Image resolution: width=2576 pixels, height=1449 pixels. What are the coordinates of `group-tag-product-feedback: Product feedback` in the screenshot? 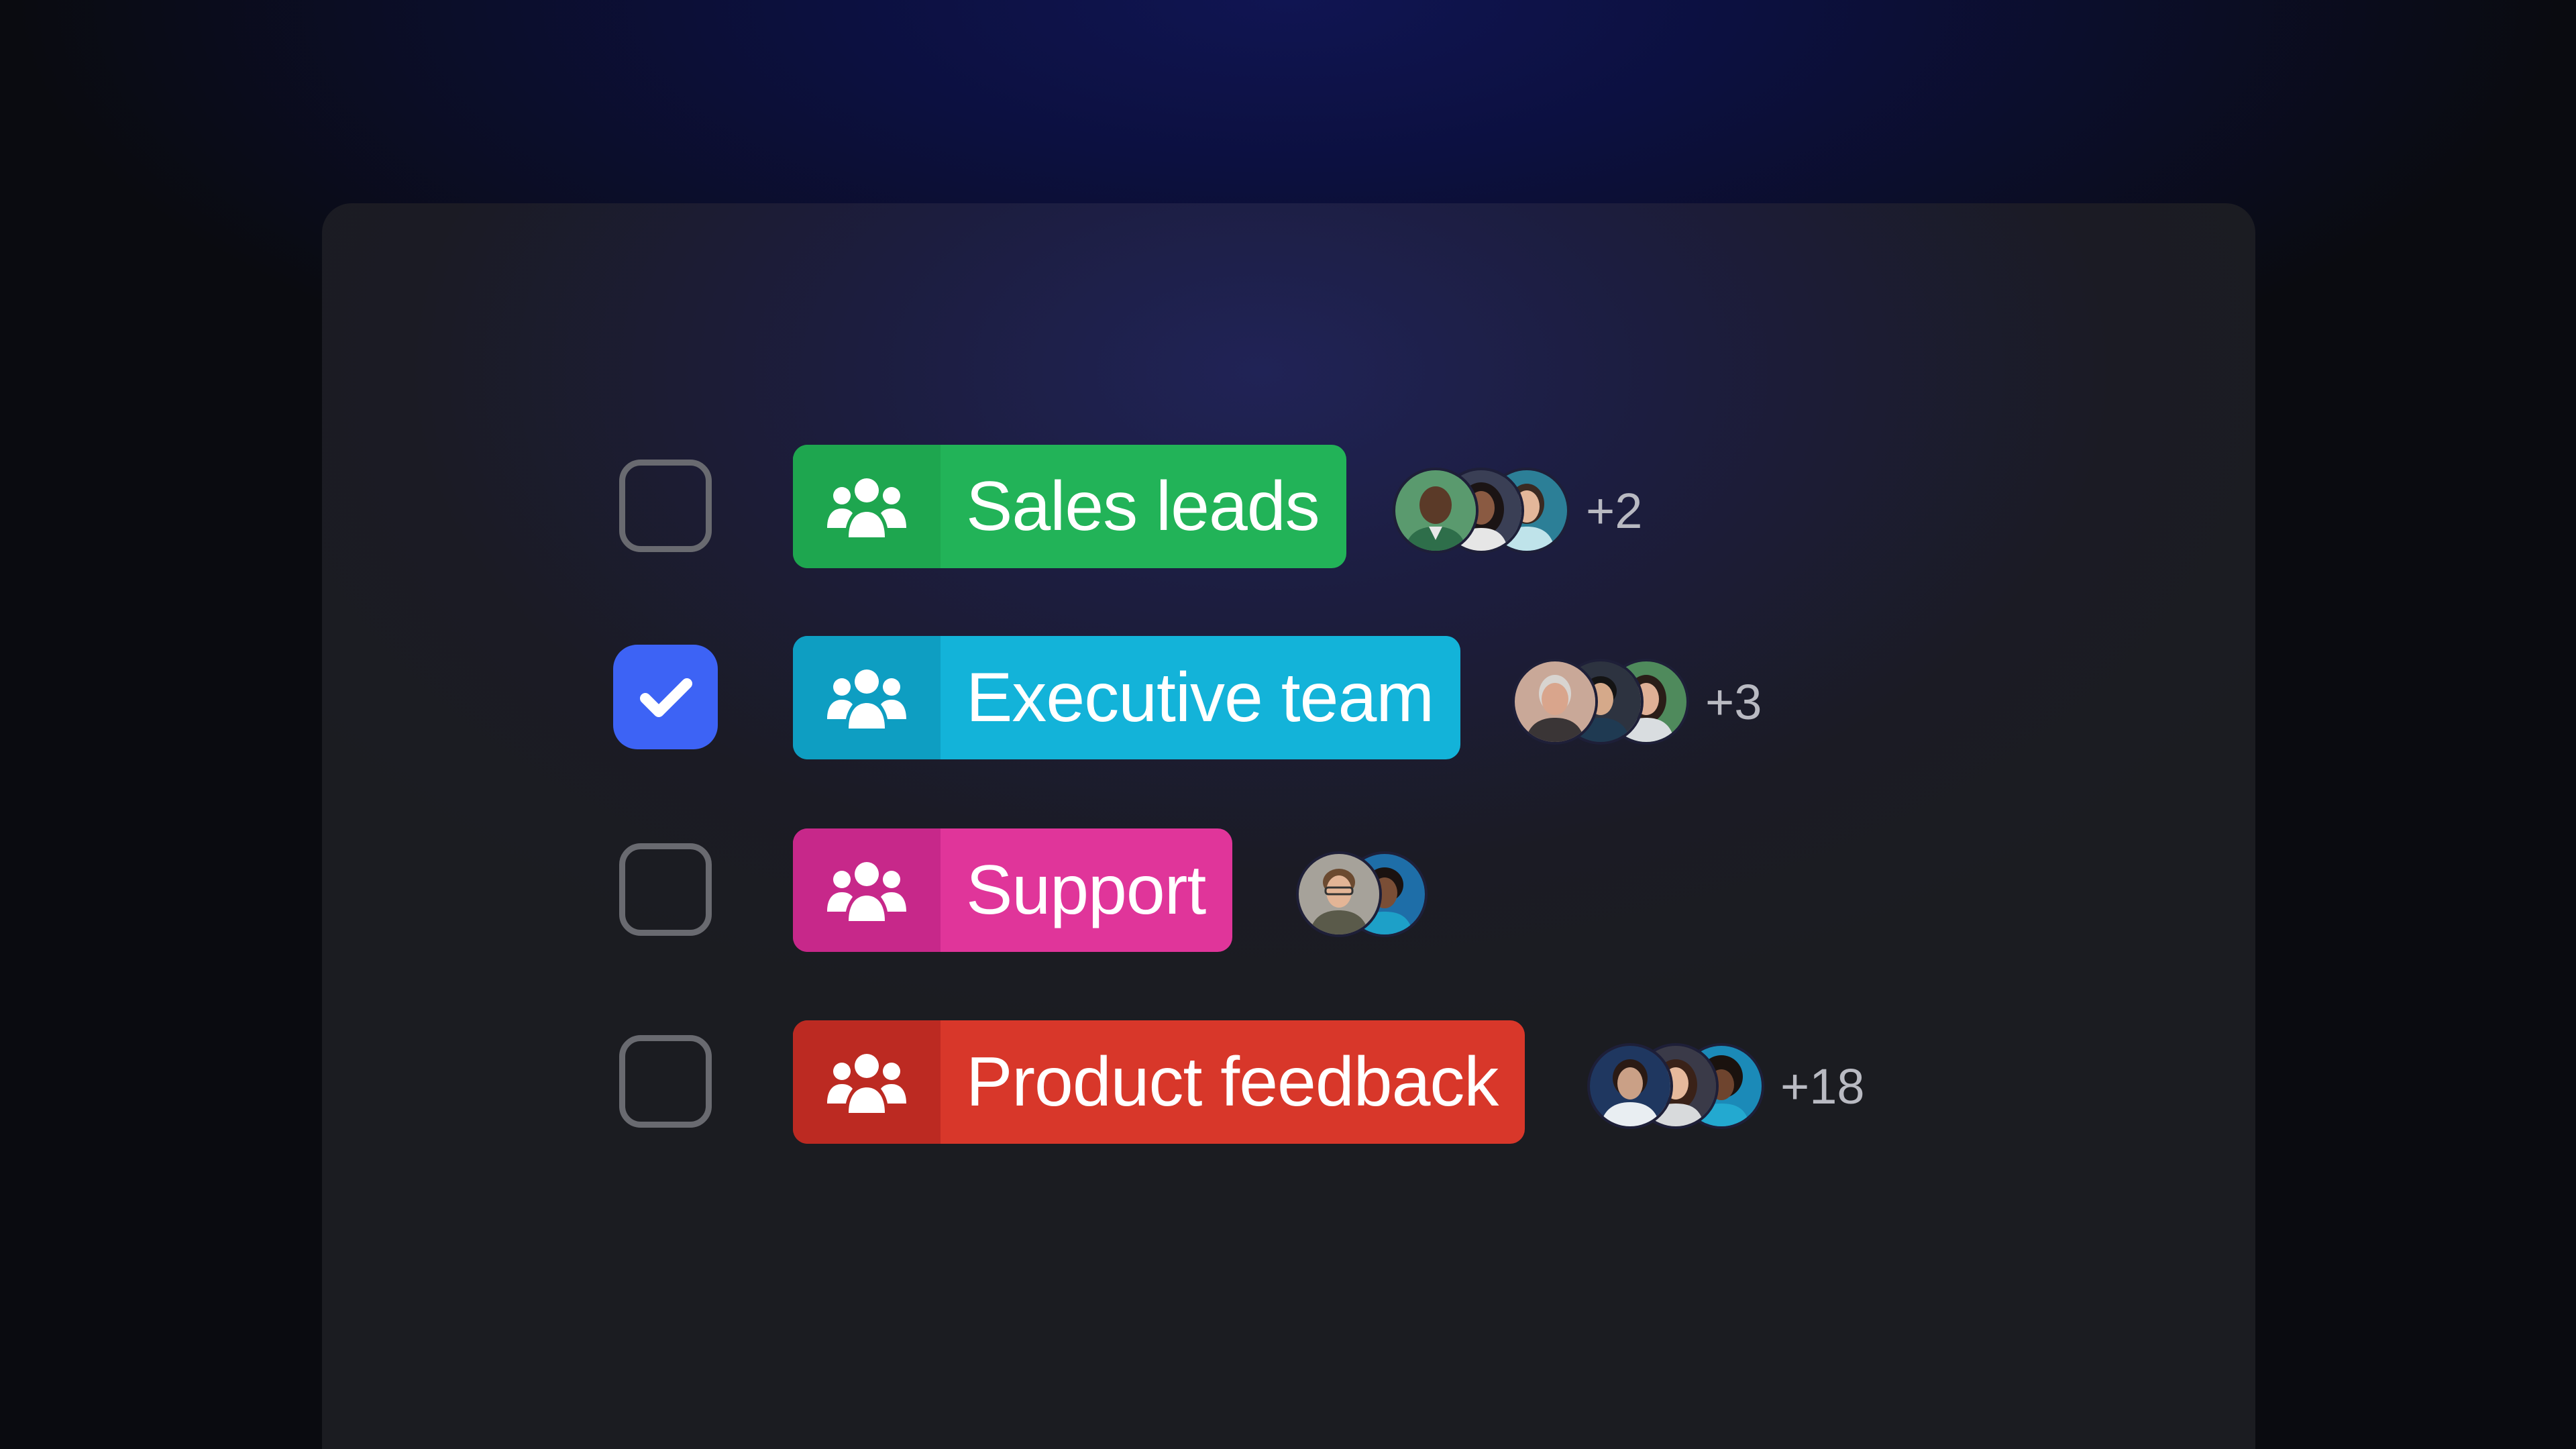 It's located at (1159, 1082).